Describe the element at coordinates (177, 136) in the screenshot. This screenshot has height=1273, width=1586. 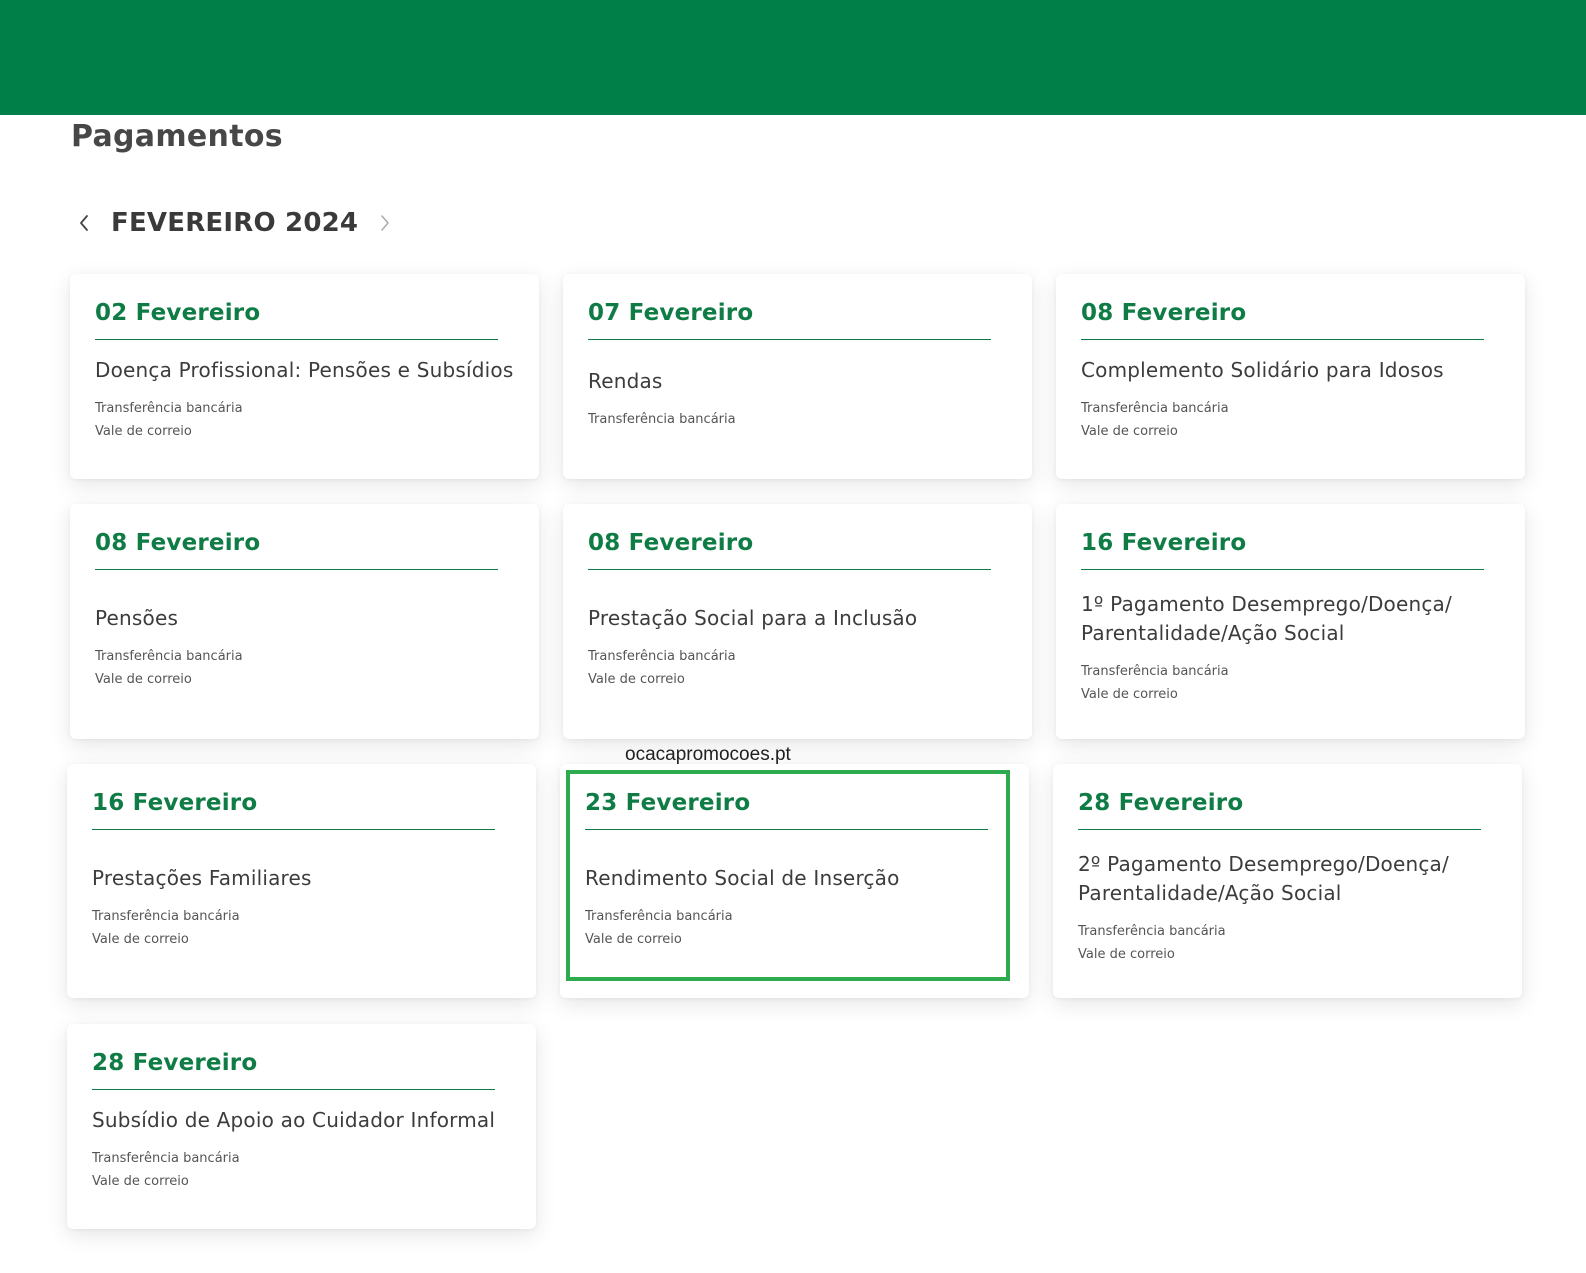
I see `page-title: Pagamentos` at that location.